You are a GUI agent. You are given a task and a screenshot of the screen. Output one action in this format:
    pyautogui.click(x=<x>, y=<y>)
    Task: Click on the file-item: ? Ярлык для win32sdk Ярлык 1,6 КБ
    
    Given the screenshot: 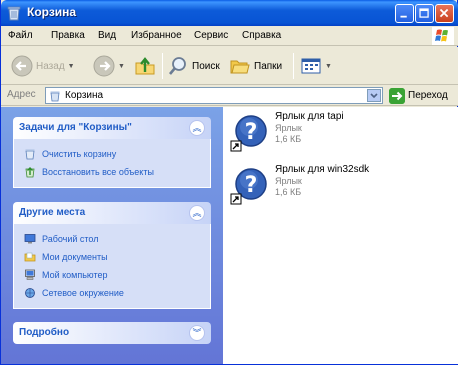 What is the action you would take?
    pyautogui.click(x=339, y=186)
    